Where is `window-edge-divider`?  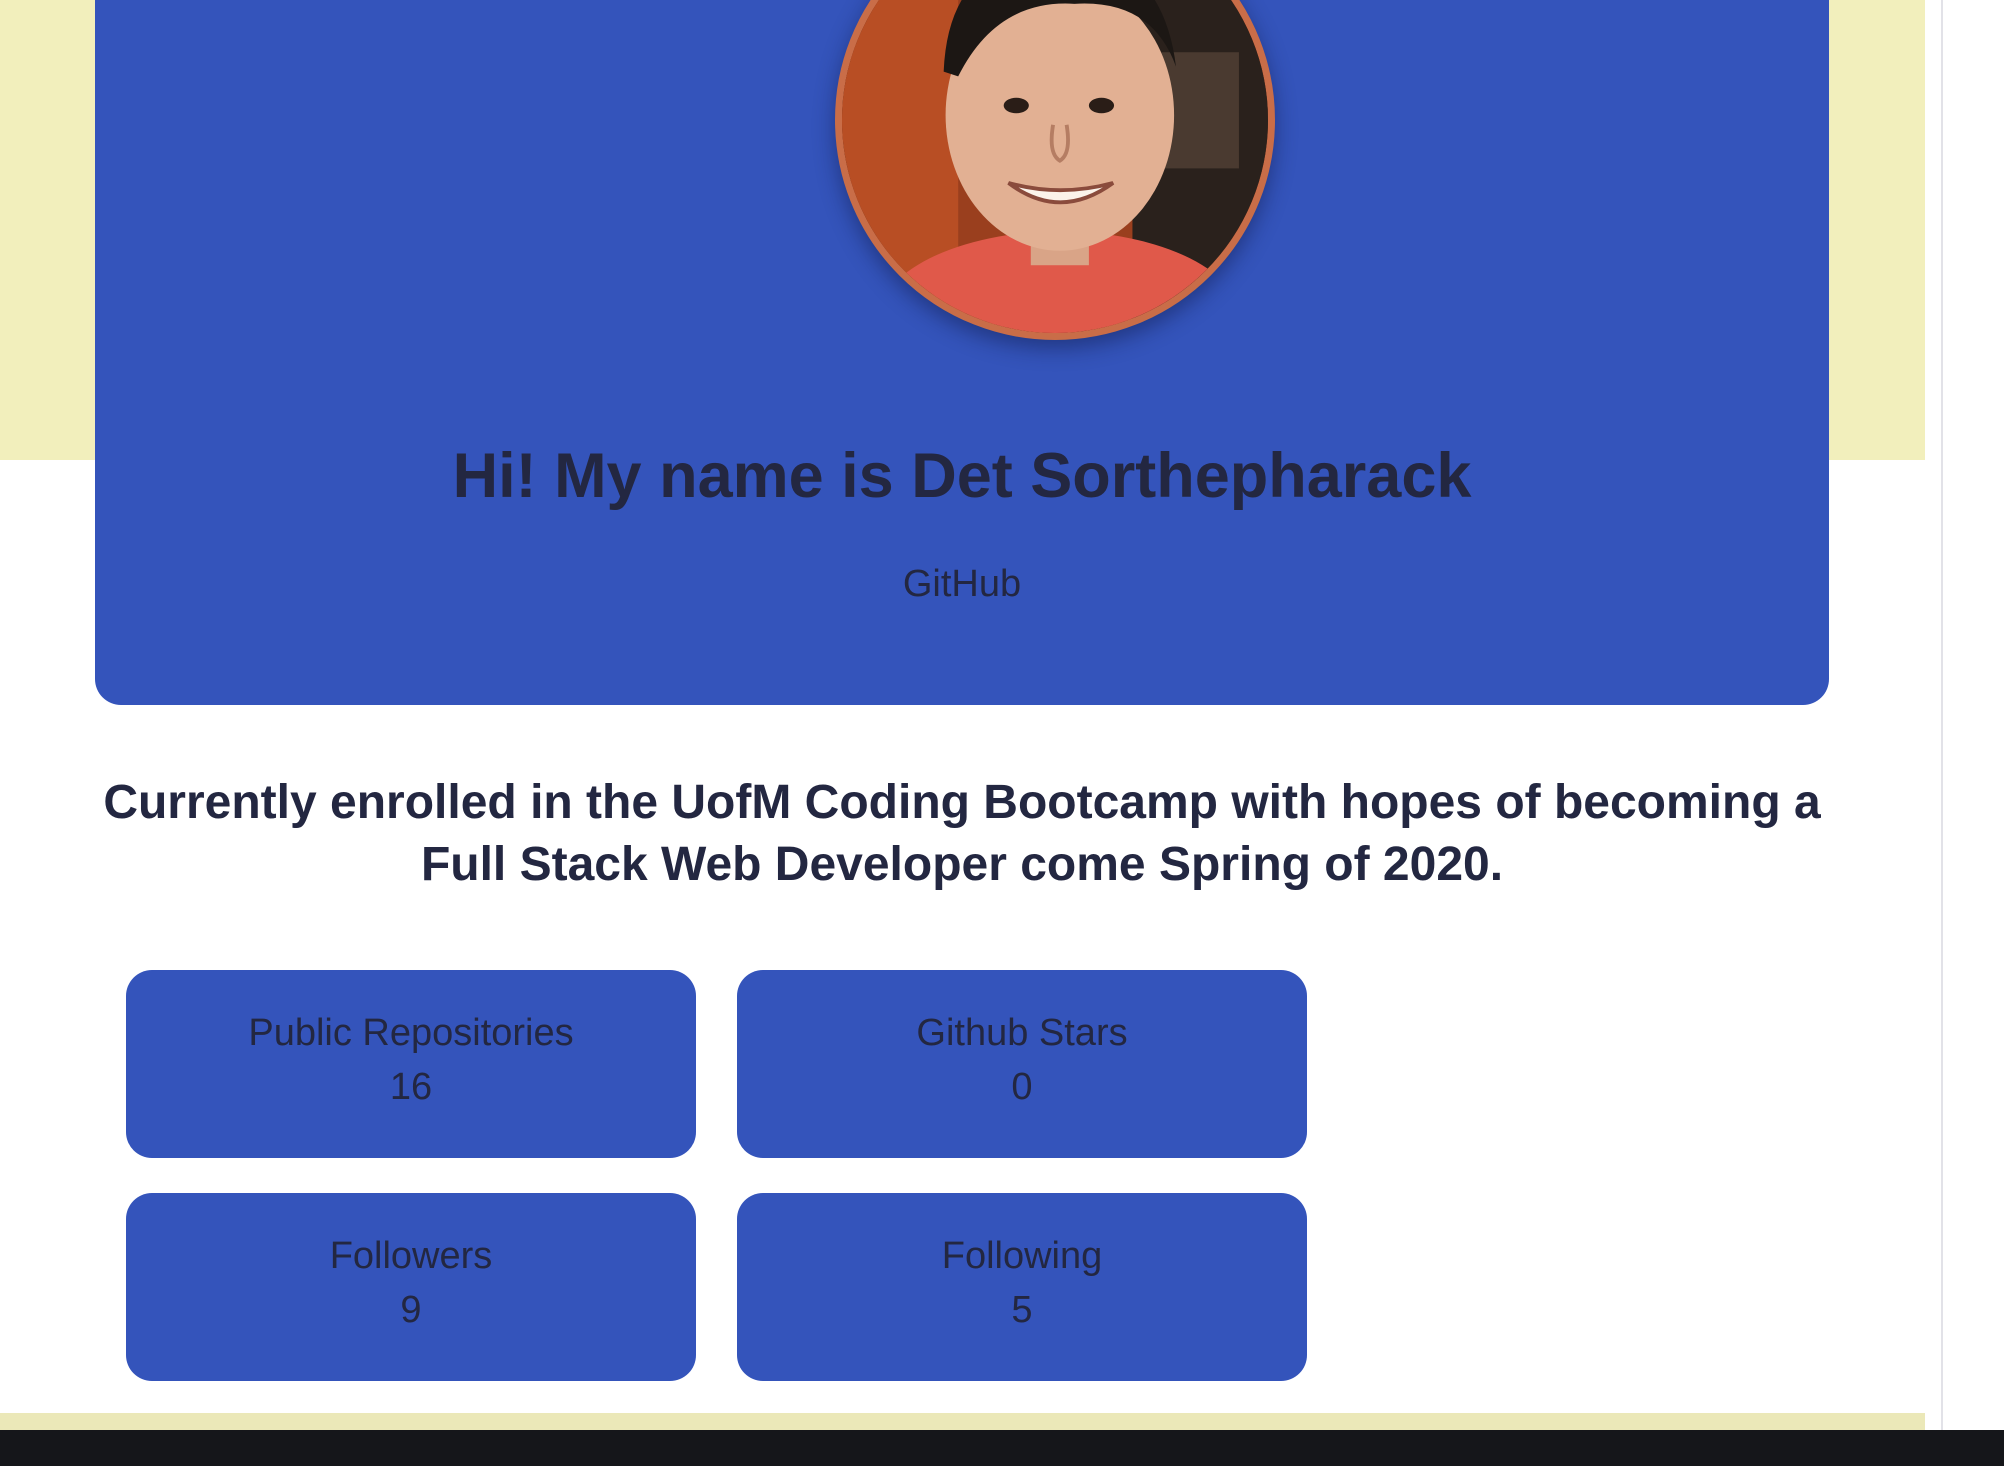
window-edge-divider is located at coordinates (1942, 715).